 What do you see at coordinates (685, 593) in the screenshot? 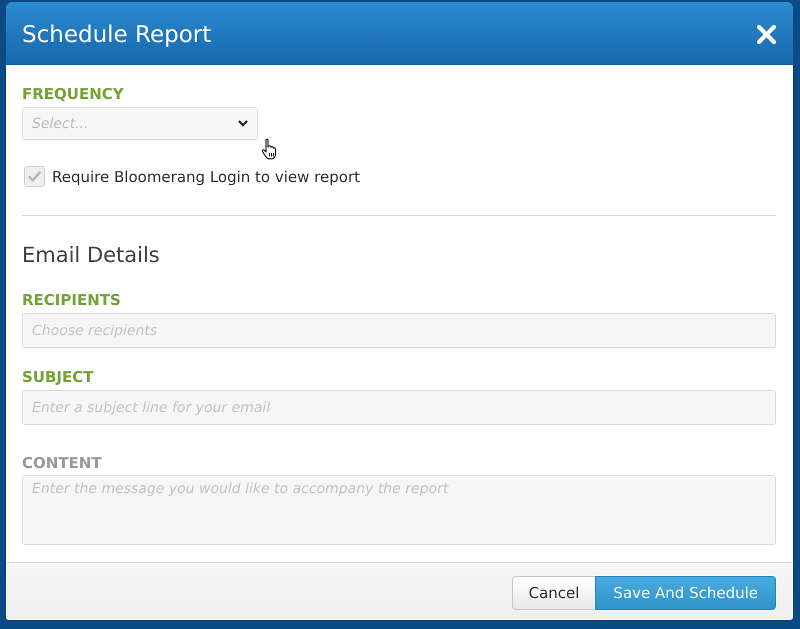
I see `save-button: Save And Schedule` at bounding box center [685, 593].